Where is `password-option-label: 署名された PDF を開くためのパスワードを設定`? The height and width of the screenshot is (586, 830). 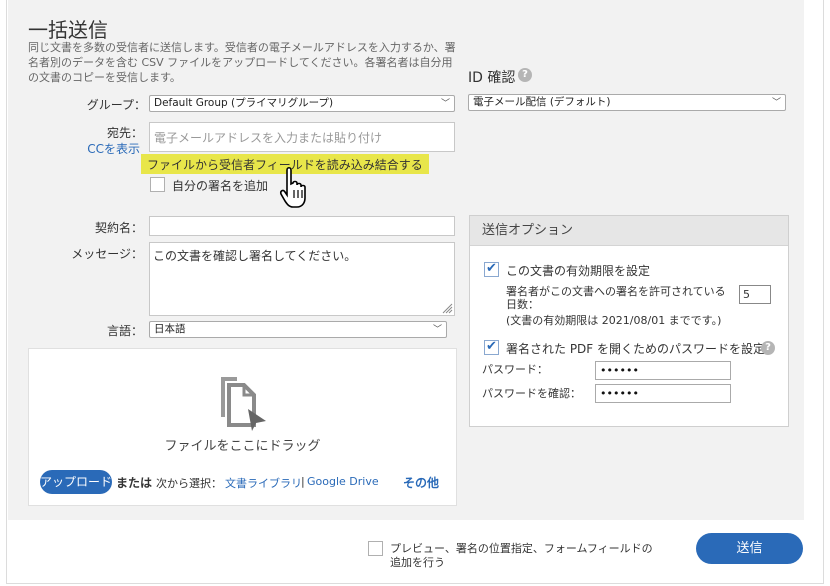
password-option-label: 署名された PDF を開くためのパスワードを設定 is located at coordinates (636, 349).